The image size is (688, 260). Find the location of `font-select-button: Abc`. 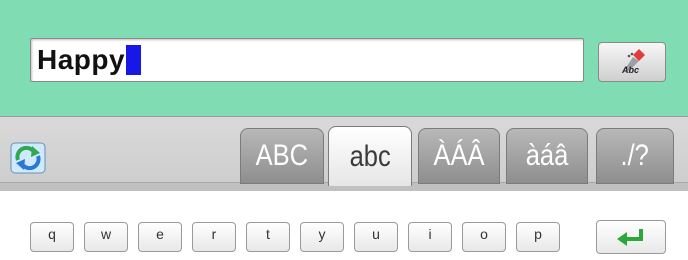

font-select-button: Abc is located at coordinates (632, 62).